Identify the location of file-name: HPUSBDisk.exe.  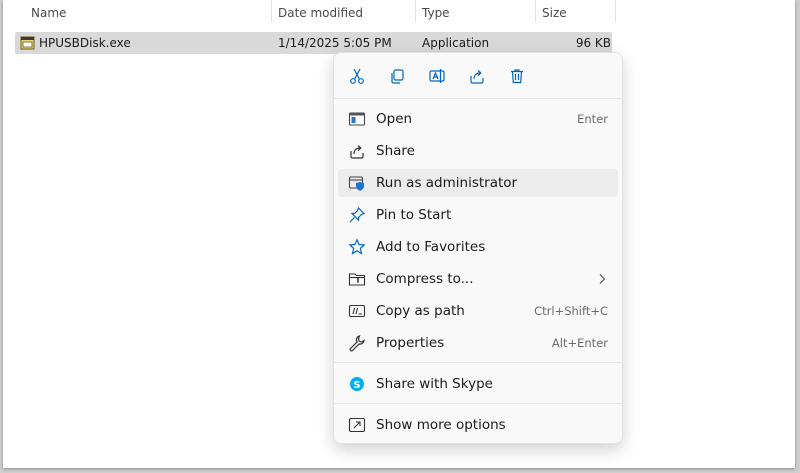
(85, 43).